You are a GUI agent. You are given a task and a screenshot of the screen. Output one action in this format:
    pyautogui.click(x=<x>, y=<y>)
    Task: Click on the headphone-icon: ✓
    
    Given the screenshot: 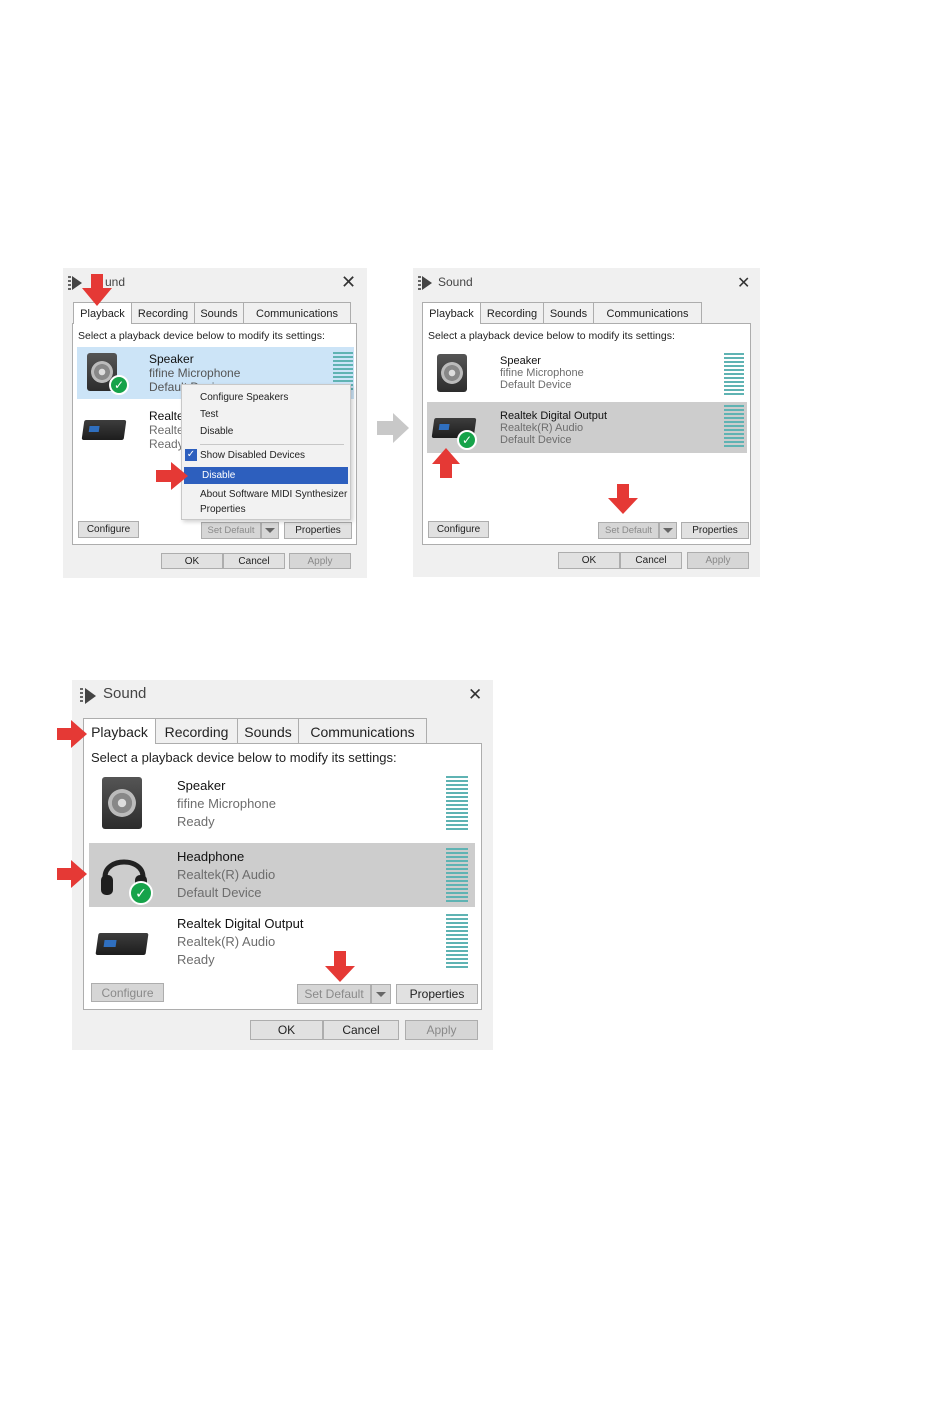 What is the action you would take?
    pyautogui.click(x=128, y=875)
    